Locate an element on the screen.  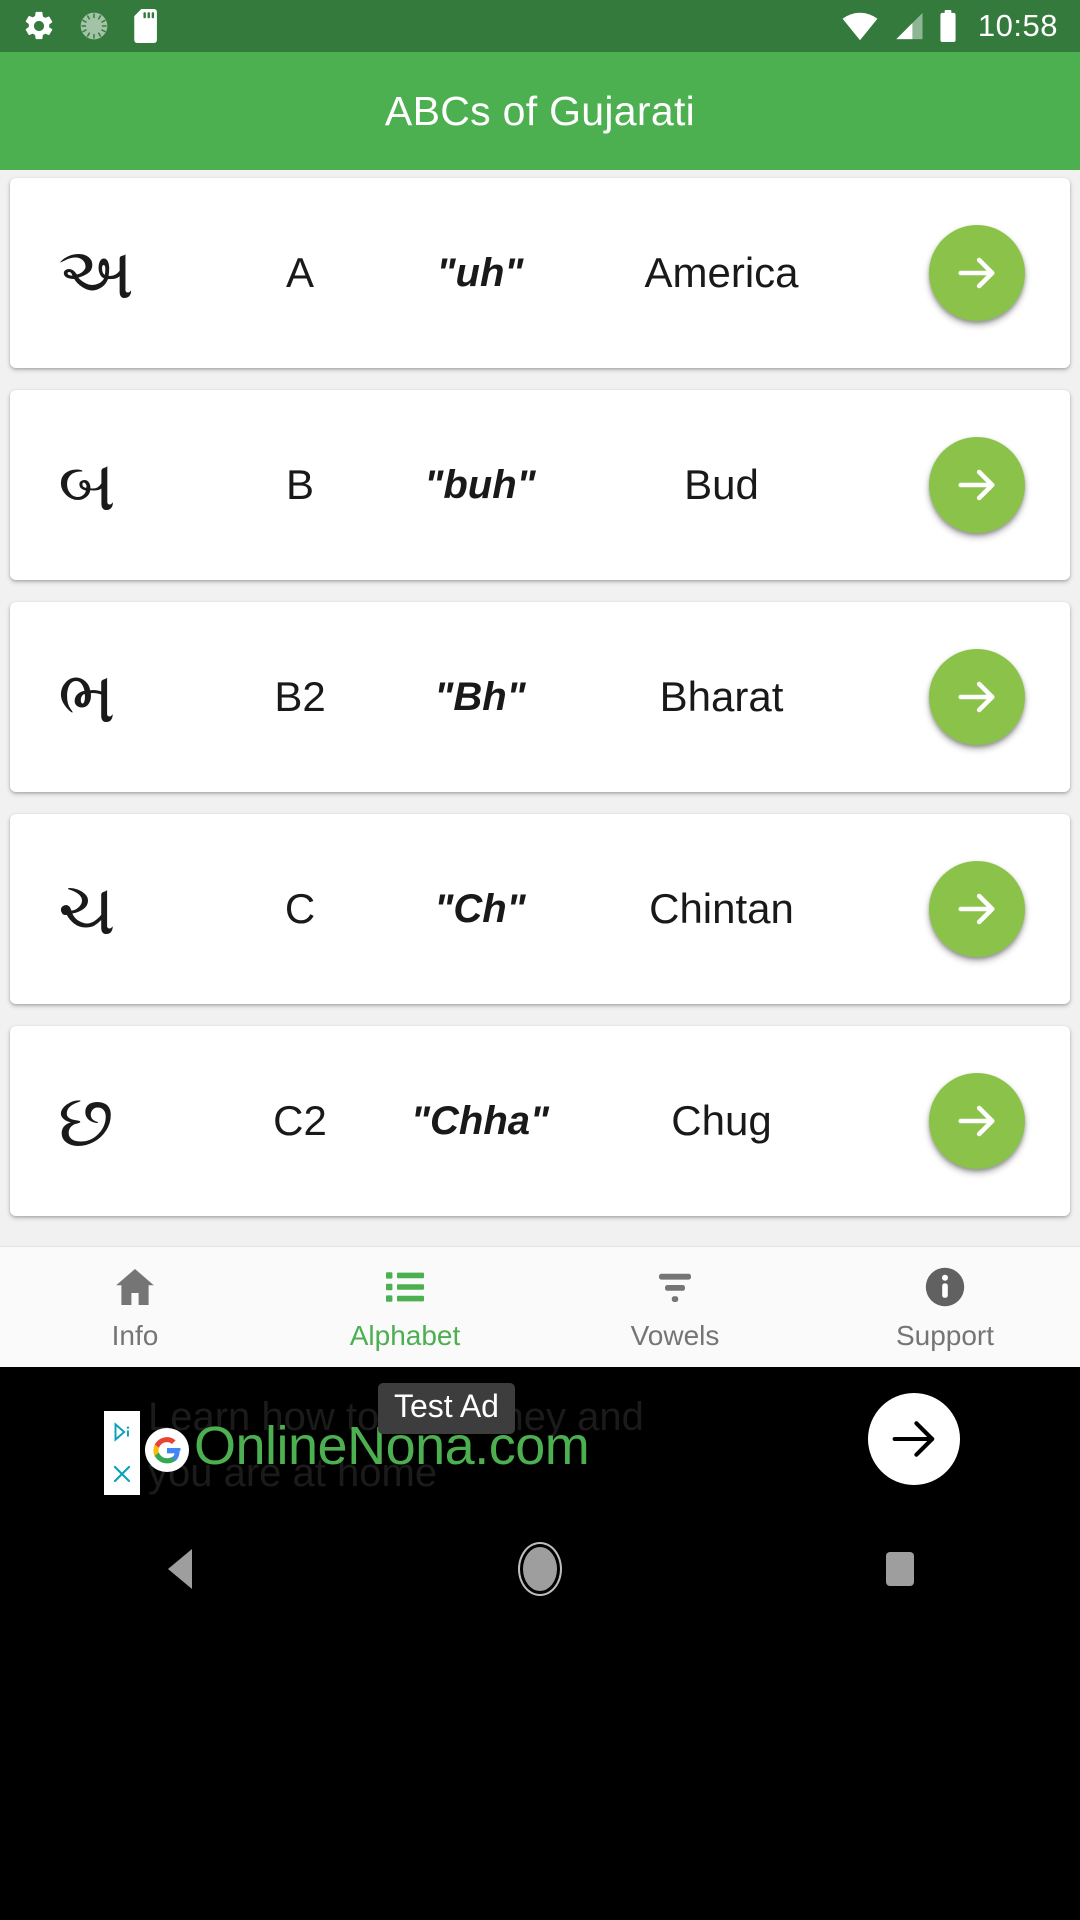
example-word: Chug is located at coordinates (721, 1120).